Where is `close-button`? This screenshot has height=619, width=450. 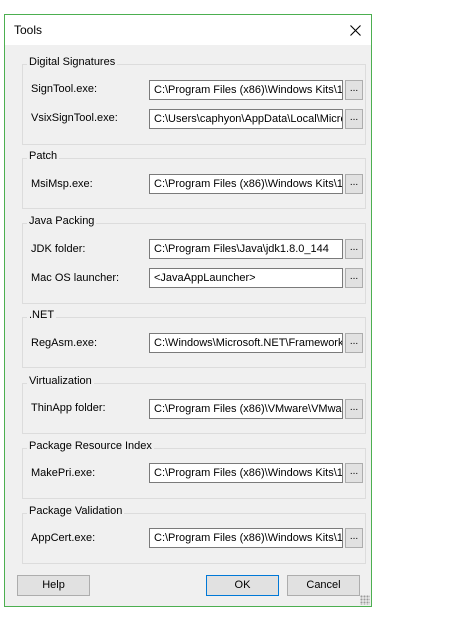 close-button is located at coordinates (355, 30).